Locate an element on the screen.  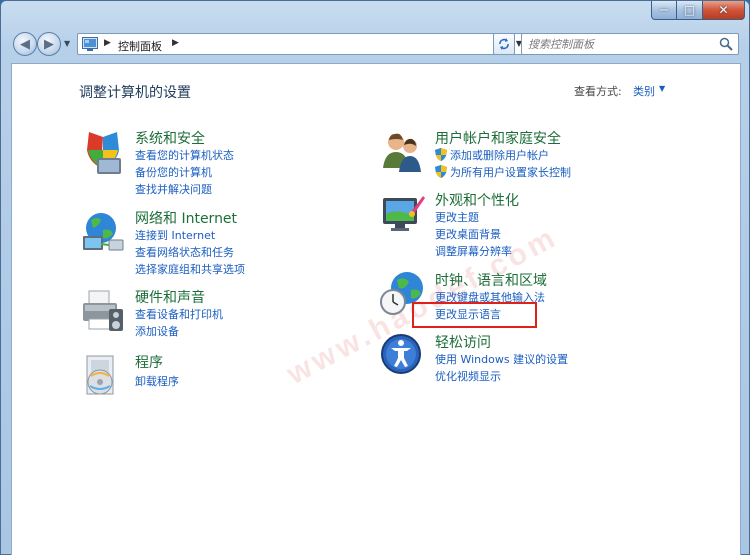
link-parental-controls: 为所有用户设置家长控制 is located at coordinates (503, 172).